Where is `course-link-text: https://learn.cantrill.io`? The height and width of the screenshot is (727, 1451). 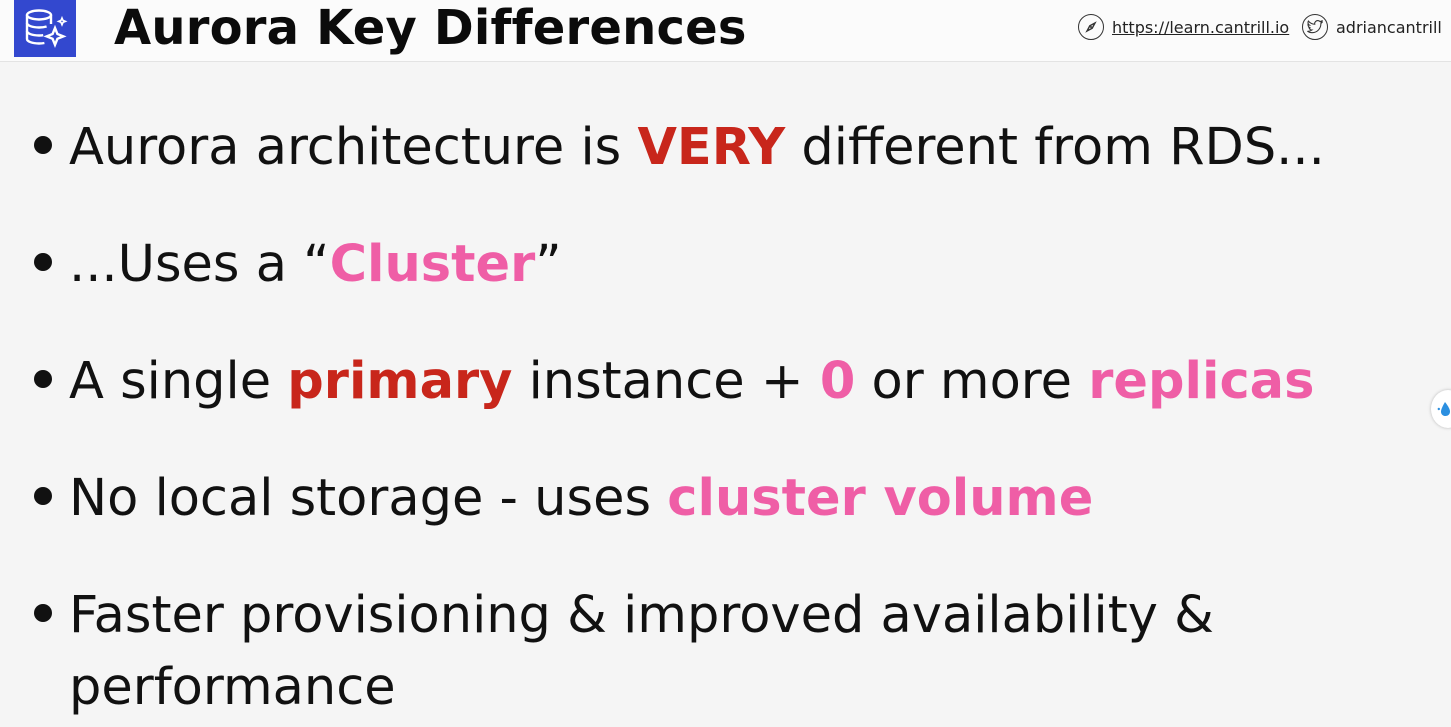
course-link-text: https://learn.cantrill.io is located at coordinates (1200, 27).